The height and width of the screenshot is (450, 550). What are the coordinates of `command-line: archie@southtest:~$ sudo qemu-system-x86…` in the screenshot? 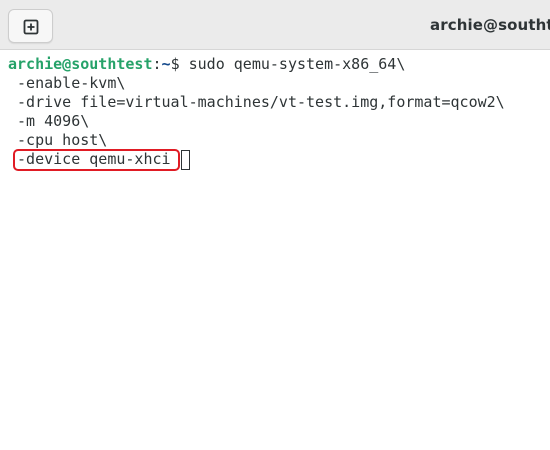 It's located at (206, 64).